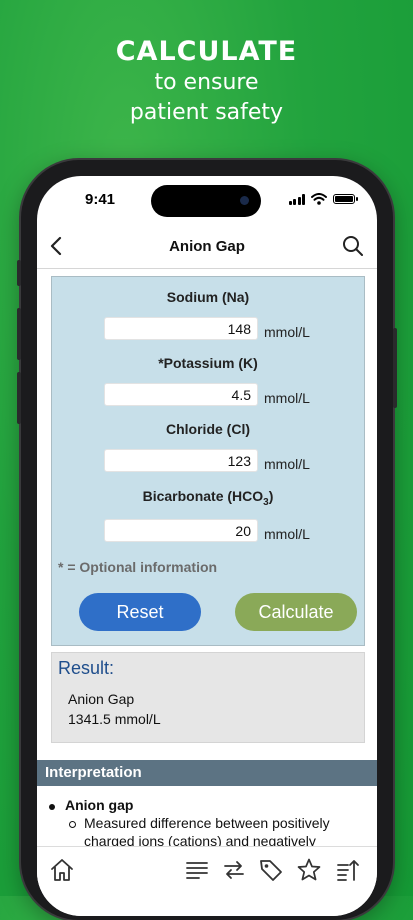  What do you see at coordinates (319, 199) in the screenshot?
I see `wifi-icon` at bounding box center [319, 199].